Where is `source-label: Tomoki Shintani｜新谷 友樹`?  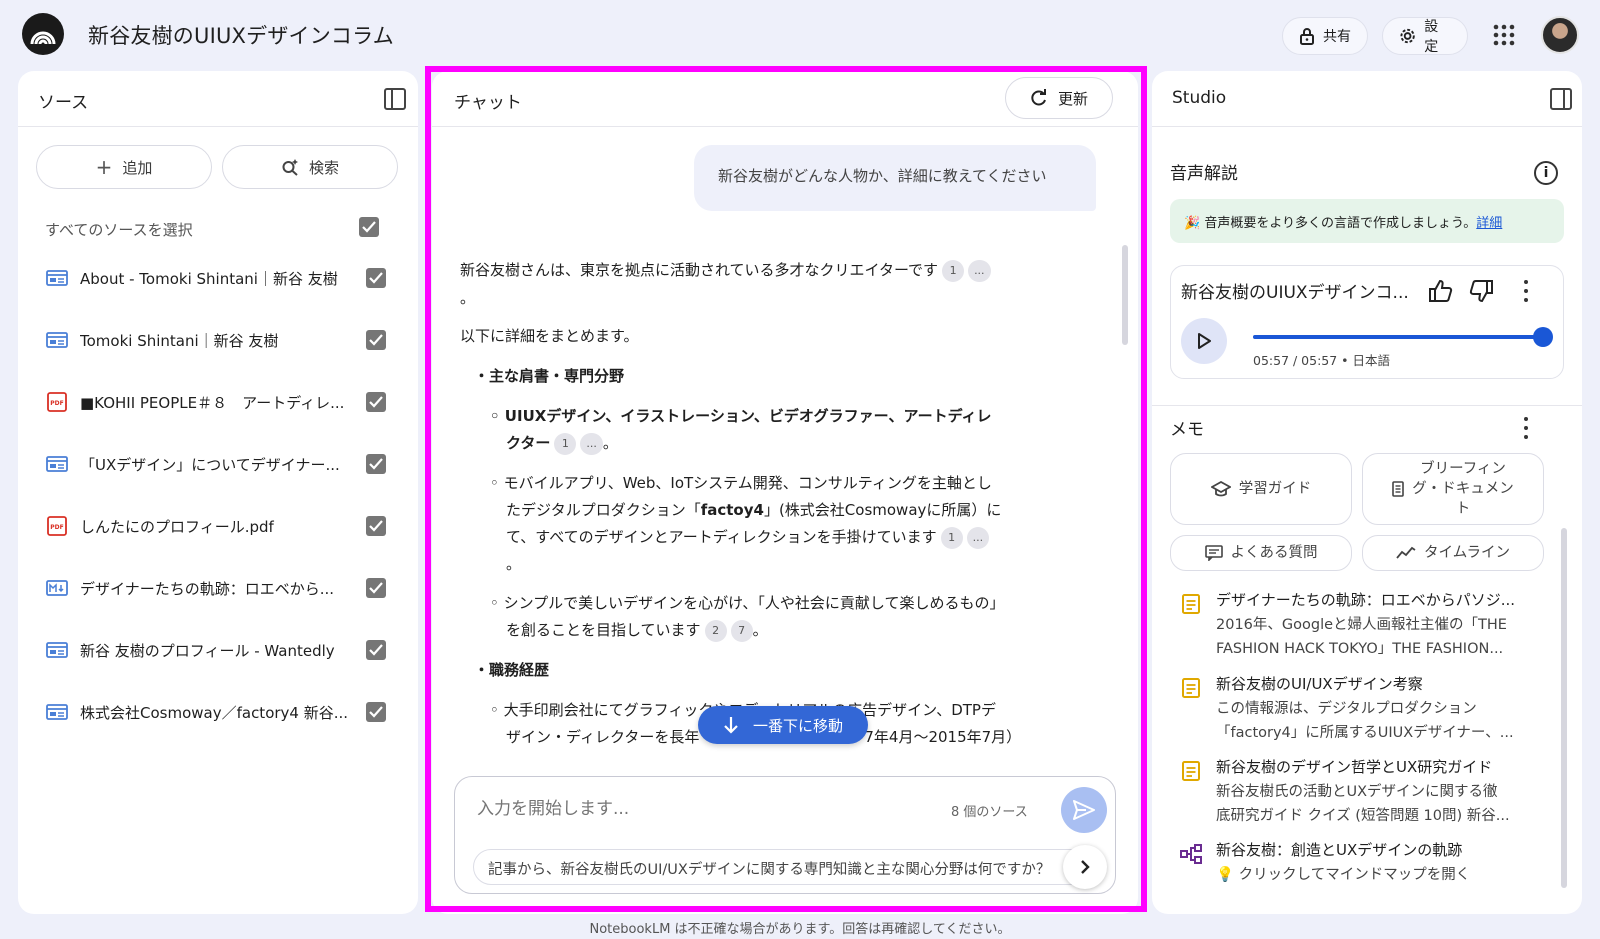 source-label: Tomoki Shintani｜新谷 友樹 is located at coordinates (179, 341).